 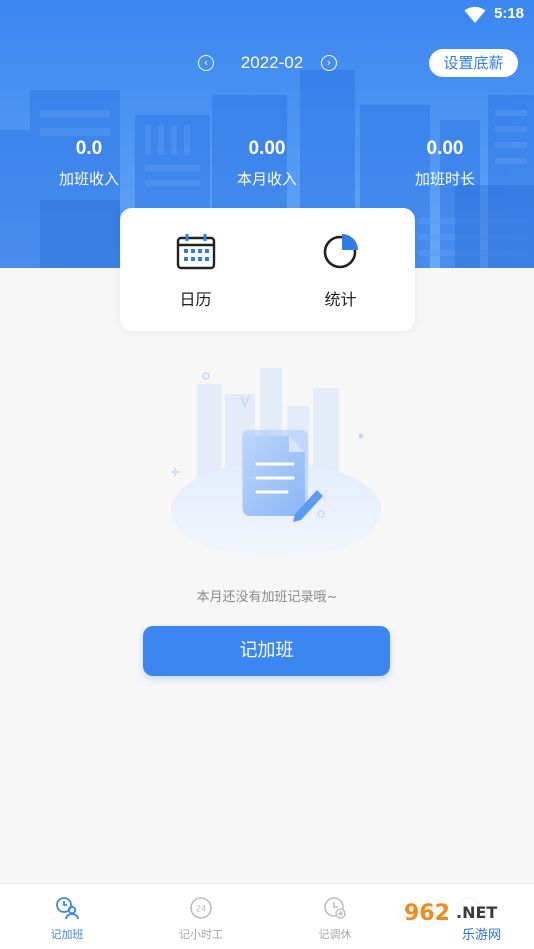 I want to click on clock-plus-icon, so click(x=335, y=908).